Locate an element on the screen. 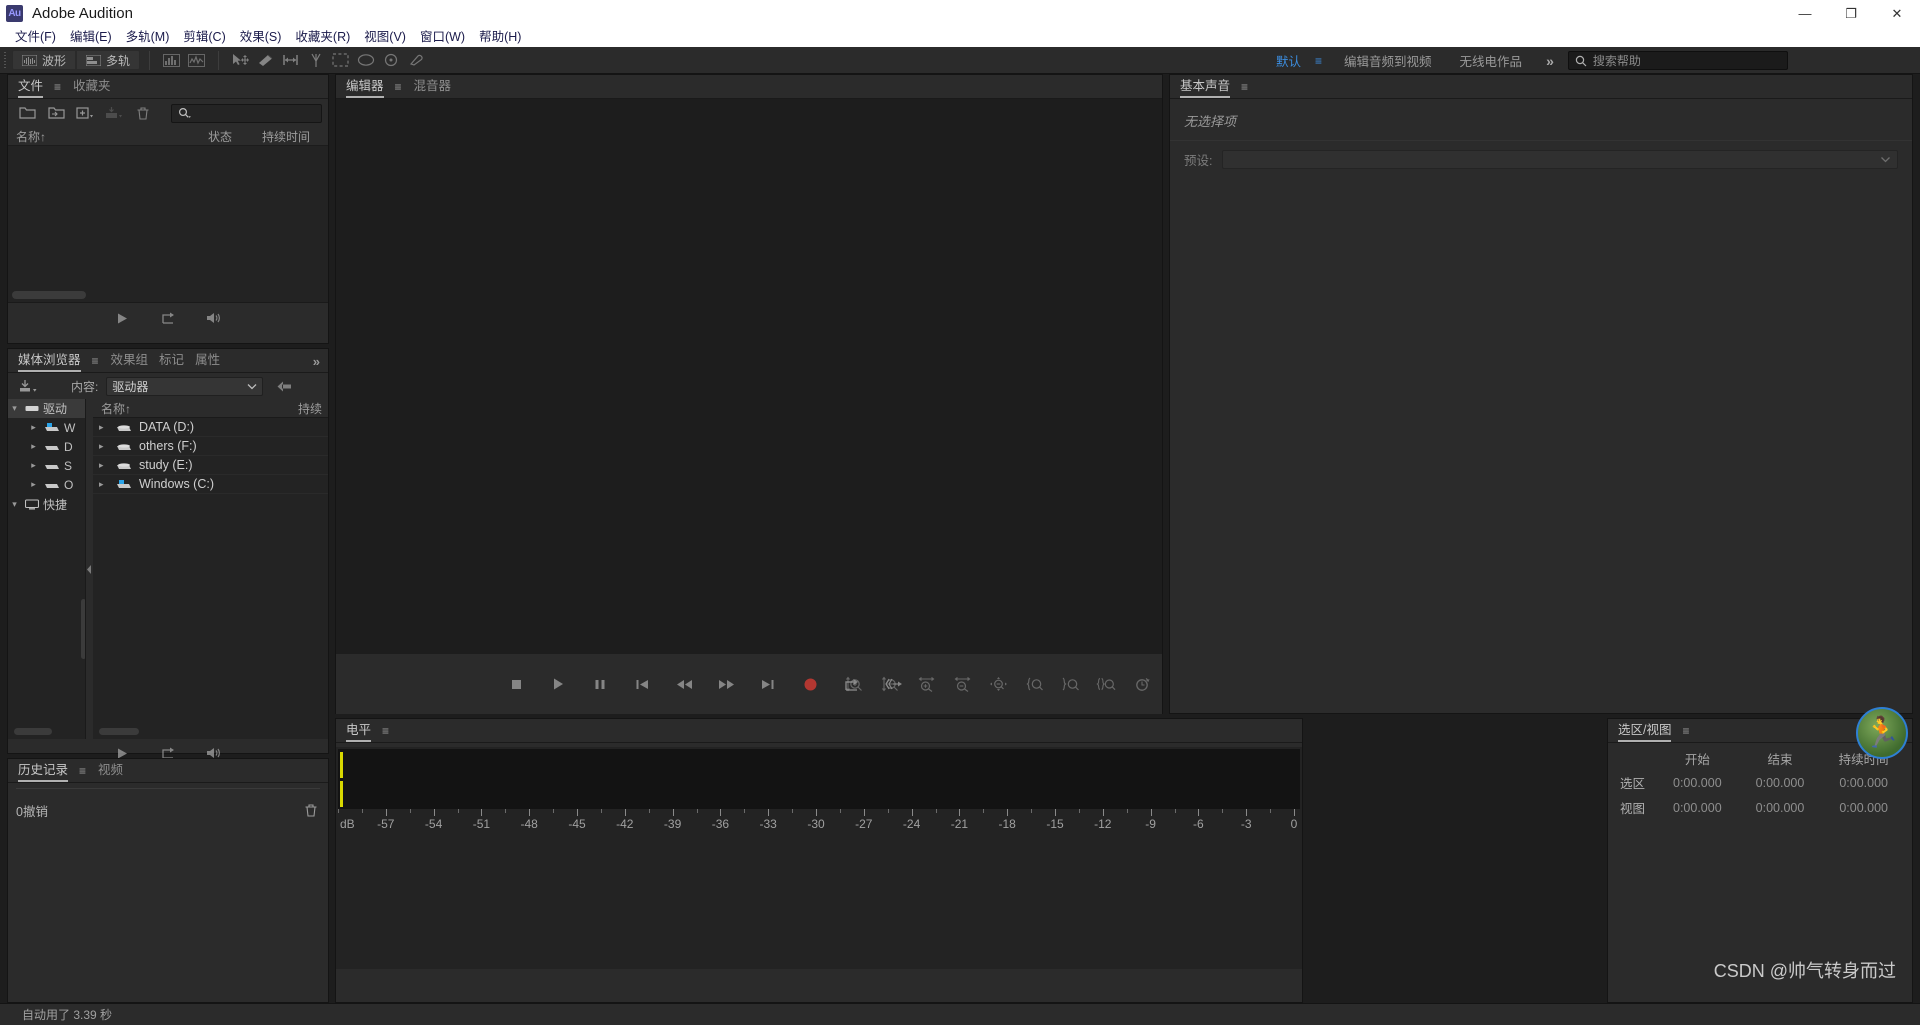 The image size is (1920, 1025). selview-view-duration: 0:00.000 is located at coordinates (1863, 807).